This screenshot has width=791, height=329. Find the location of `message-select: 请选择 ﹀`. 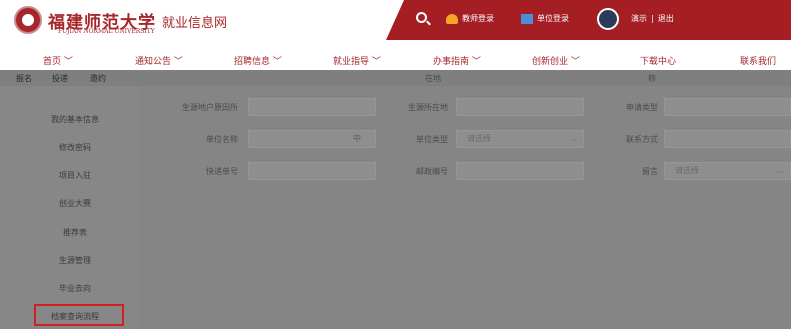

message-select: 请选择 ﹀ is located at coordinates (727, 171).